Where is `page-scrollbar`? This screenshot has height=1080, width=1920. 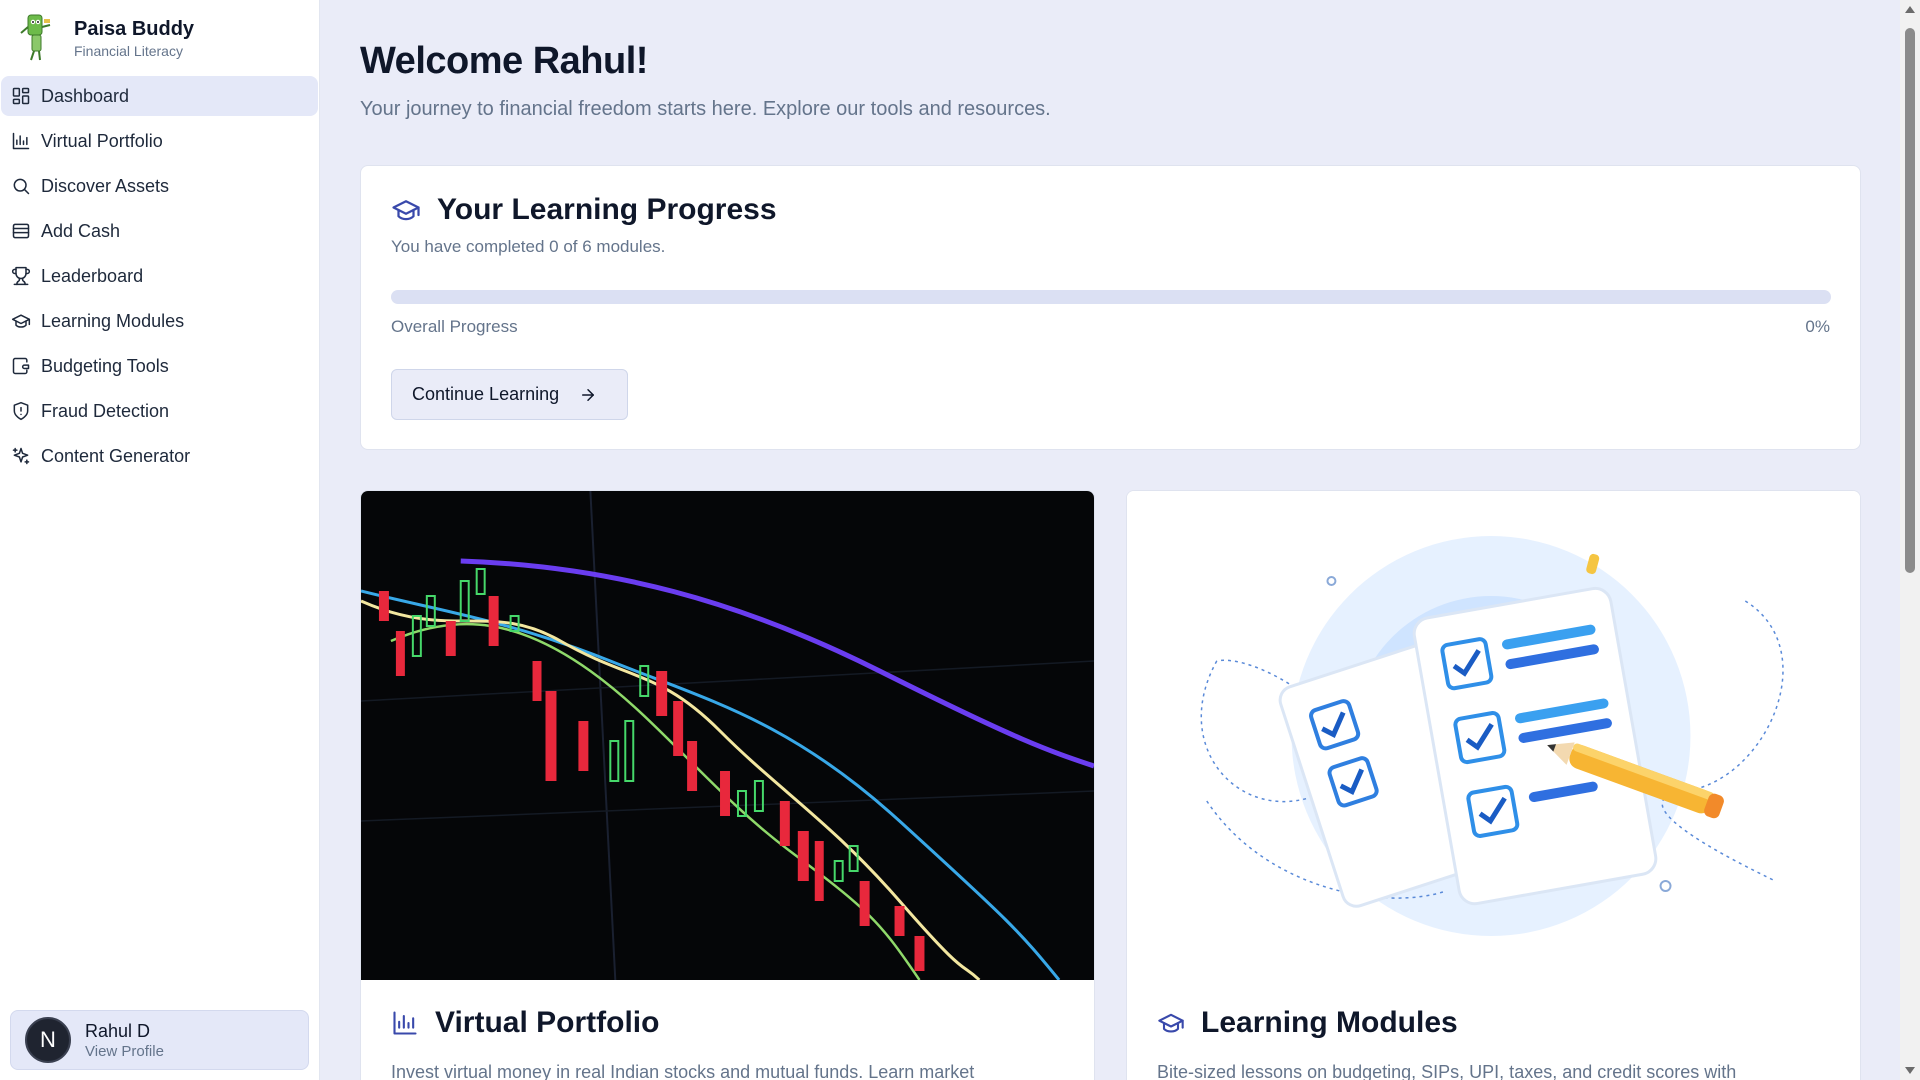
page-scrollbar is located at coordinates (1910, 540).